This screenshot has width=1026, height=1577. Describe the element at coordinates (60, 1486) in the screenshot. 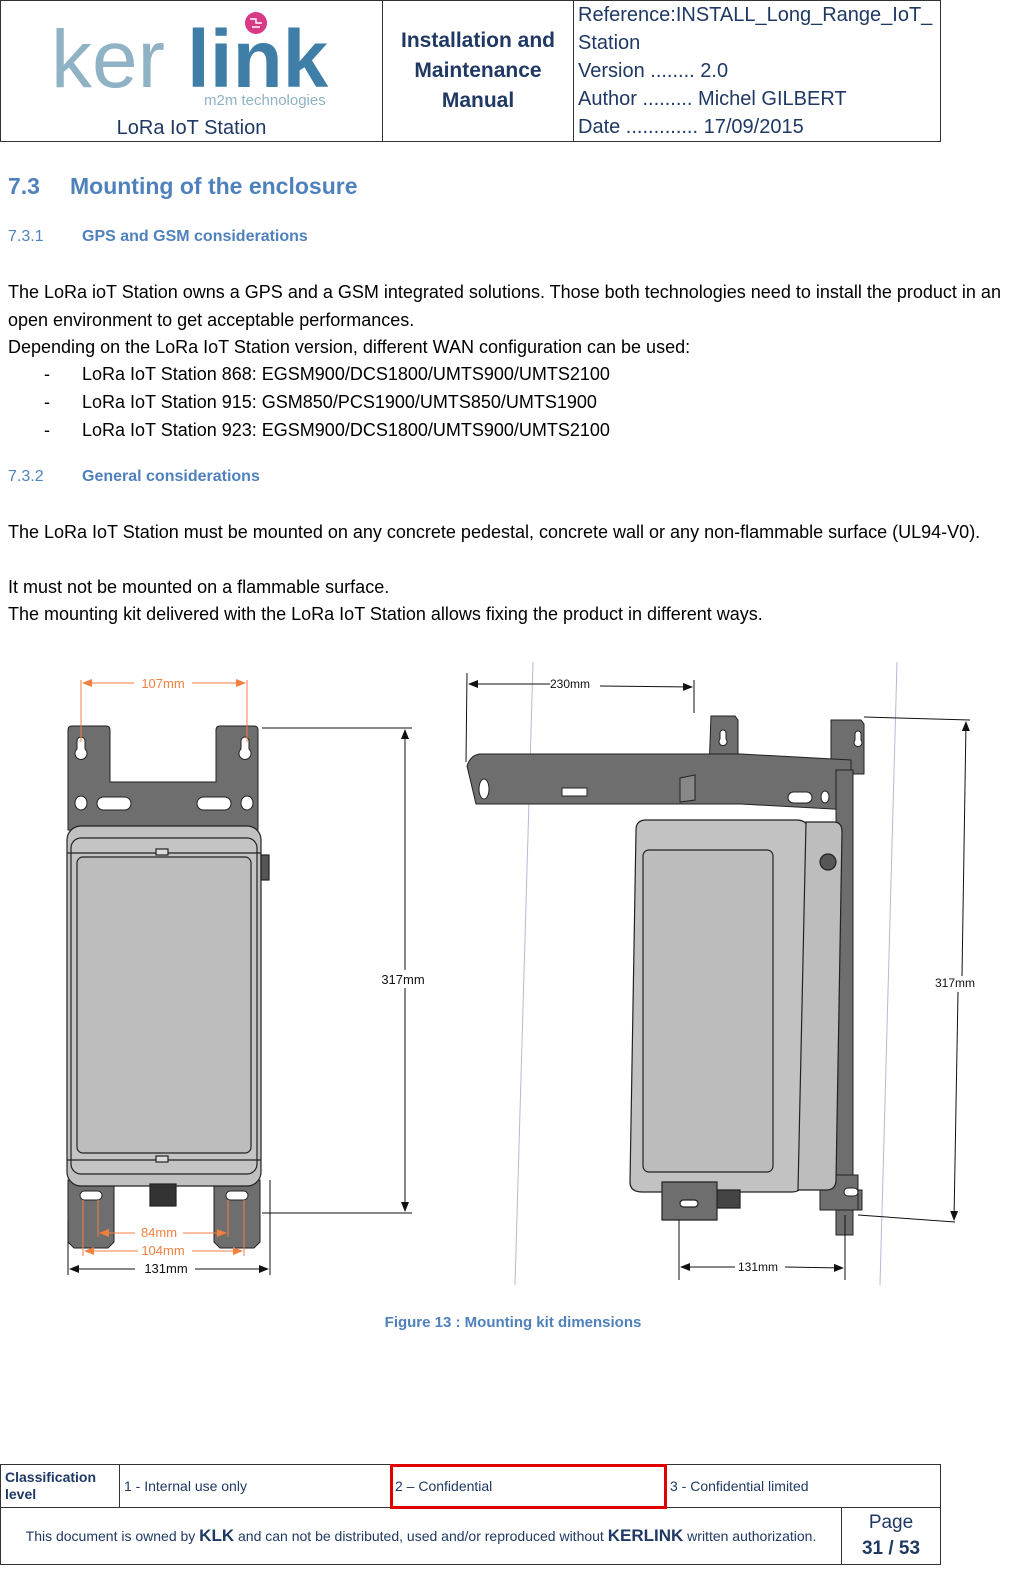

I see `classification-label: Classification level` at that location.